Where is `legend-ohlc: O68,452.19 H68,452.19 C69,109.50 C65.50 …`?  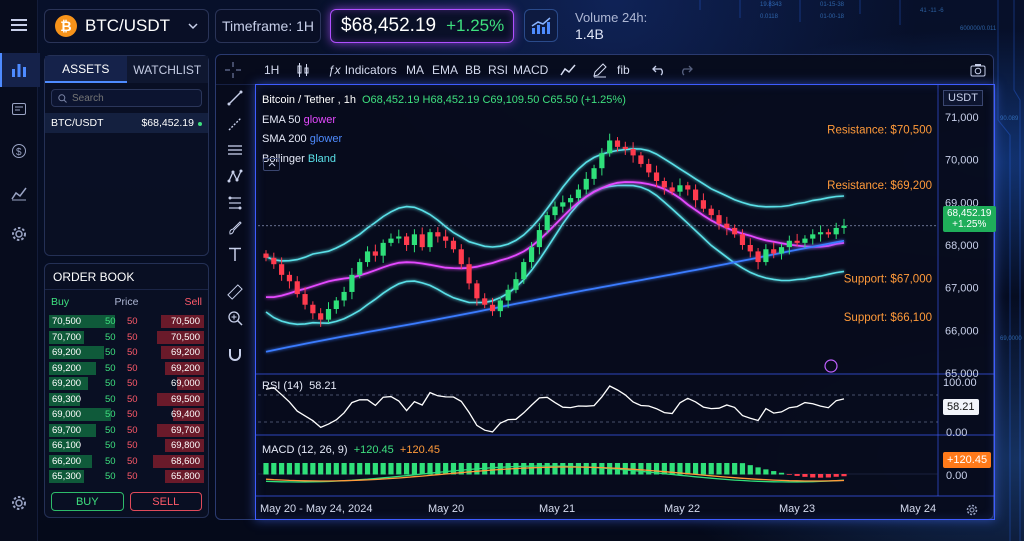 legend-ohlc: O68,452.19 H68,452.19 C69,109.50 C65.50 … is located at coordinates (493, 100).